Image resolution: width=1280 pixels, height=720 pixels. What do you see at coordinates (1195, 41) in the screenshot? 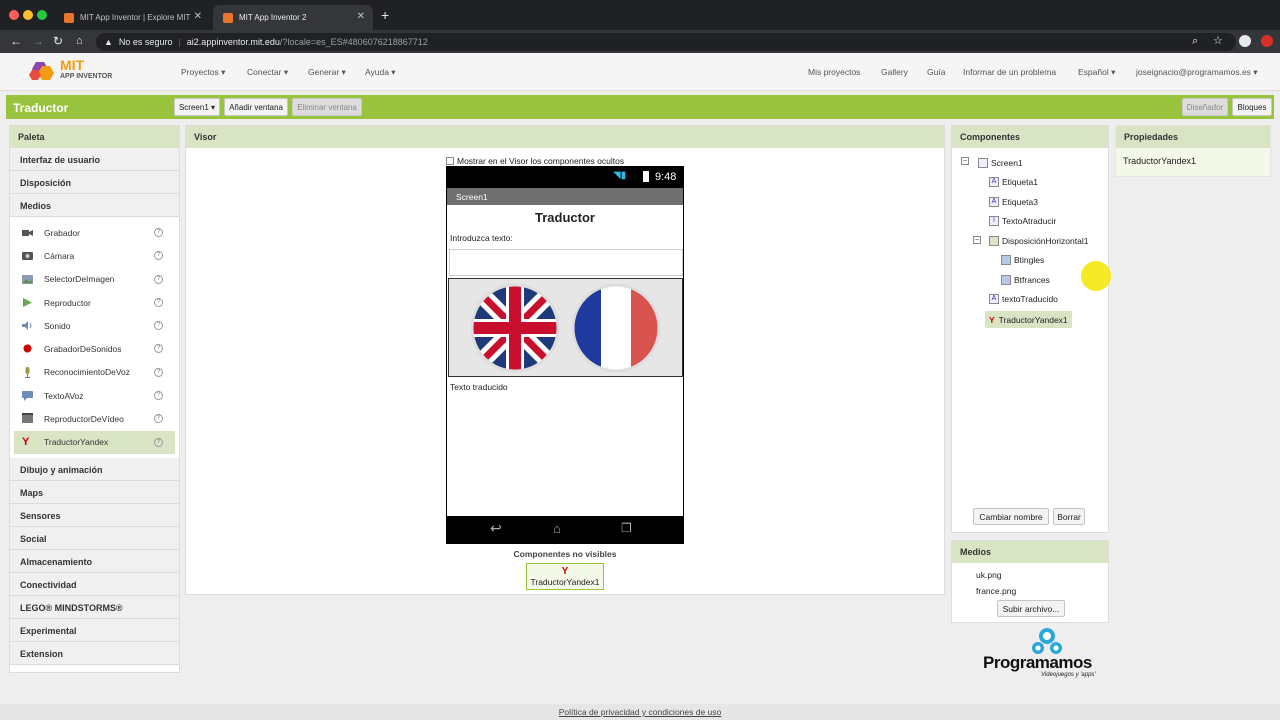
I see `zoom-icon: ⌕` at bounding box center [1195, 41].